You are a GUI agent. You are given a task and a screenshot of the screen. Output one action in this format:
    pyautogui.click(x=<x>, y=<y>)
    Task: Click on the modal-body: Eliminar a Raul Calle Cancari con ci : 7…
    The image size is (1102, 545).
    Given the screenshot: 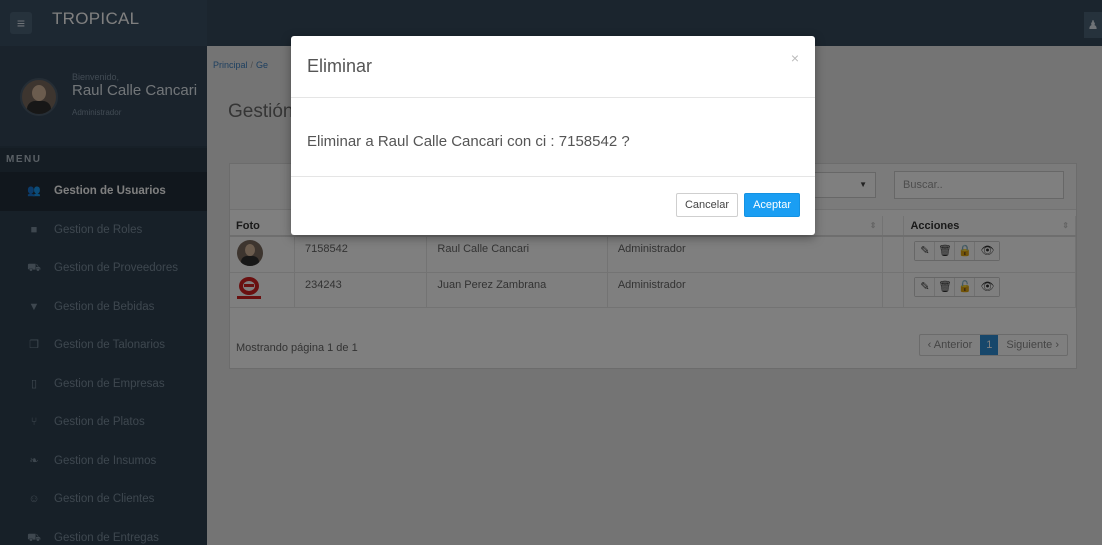 What is the action you would take?
    pyautogui.click(x=553, y=137)
    